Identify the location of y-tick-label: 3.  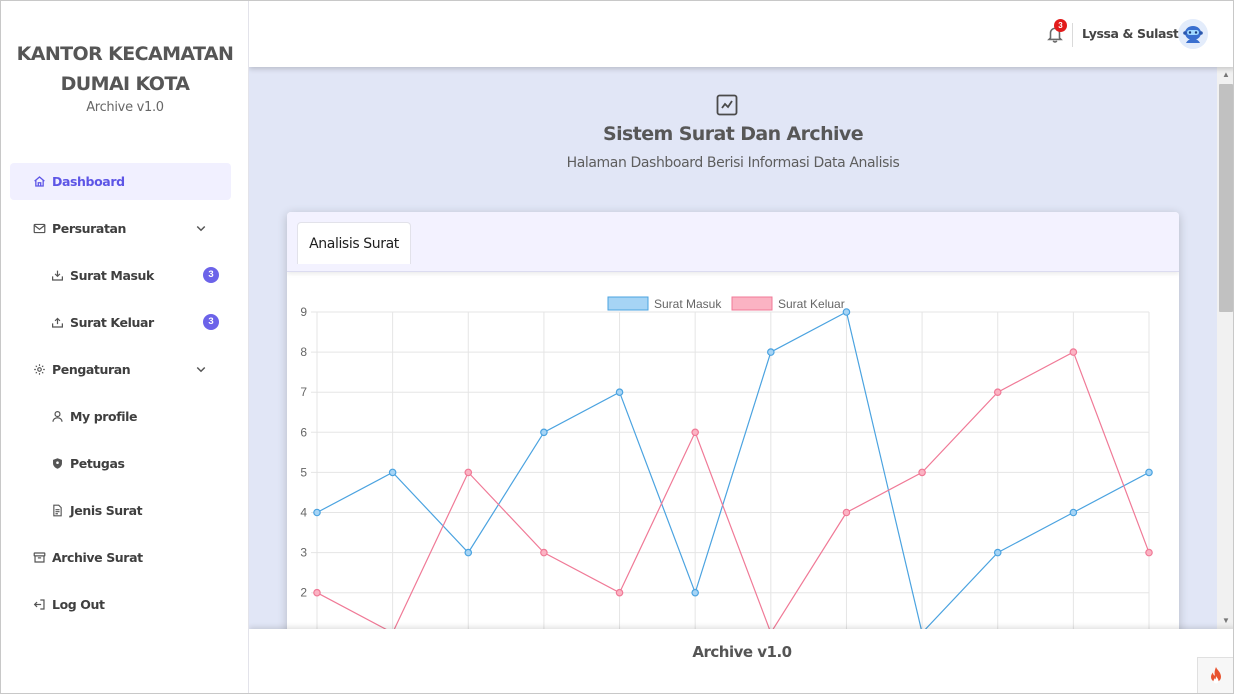
(303, 553).